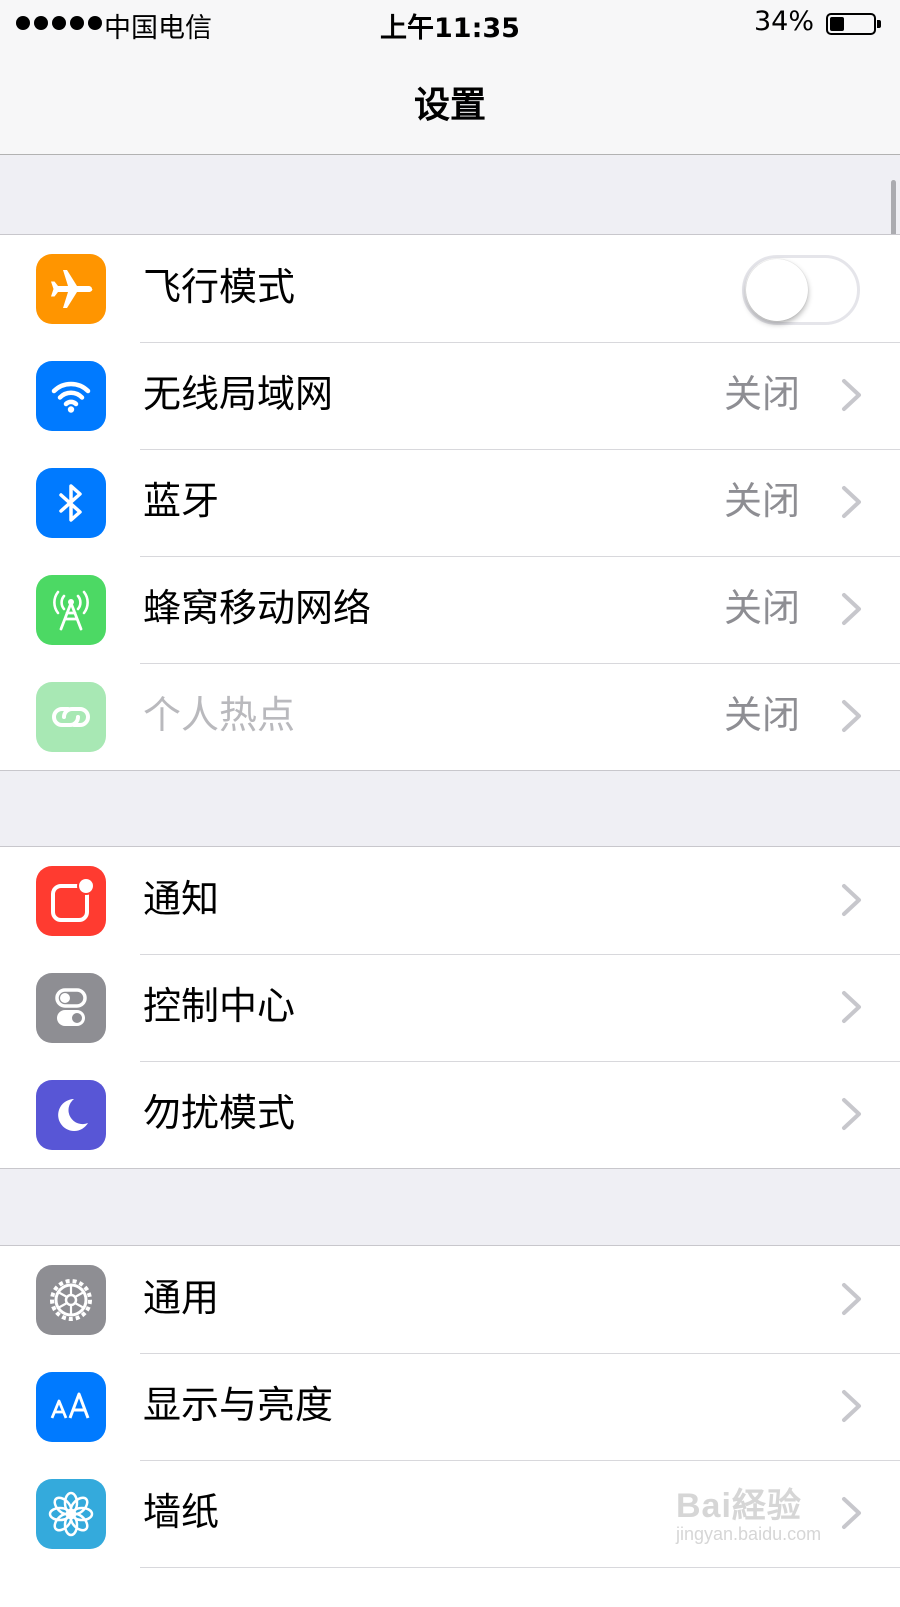  Describe the element at coordinates (181, 1298) in the screenshot. I see `settings-row-label: 通用` at that location.